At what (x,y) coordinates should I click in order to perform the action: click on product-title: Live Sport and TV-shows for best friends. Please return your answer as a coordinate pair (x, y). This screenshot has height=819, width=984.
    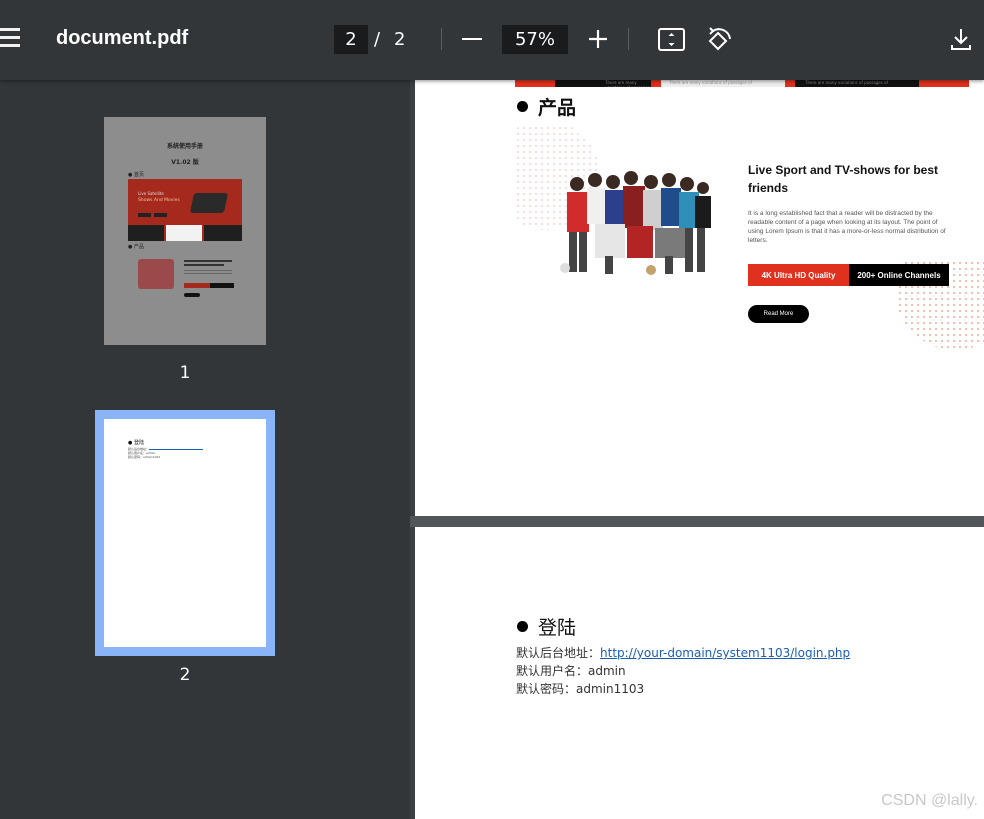
    Looking at the image, I should click on (843, 179).